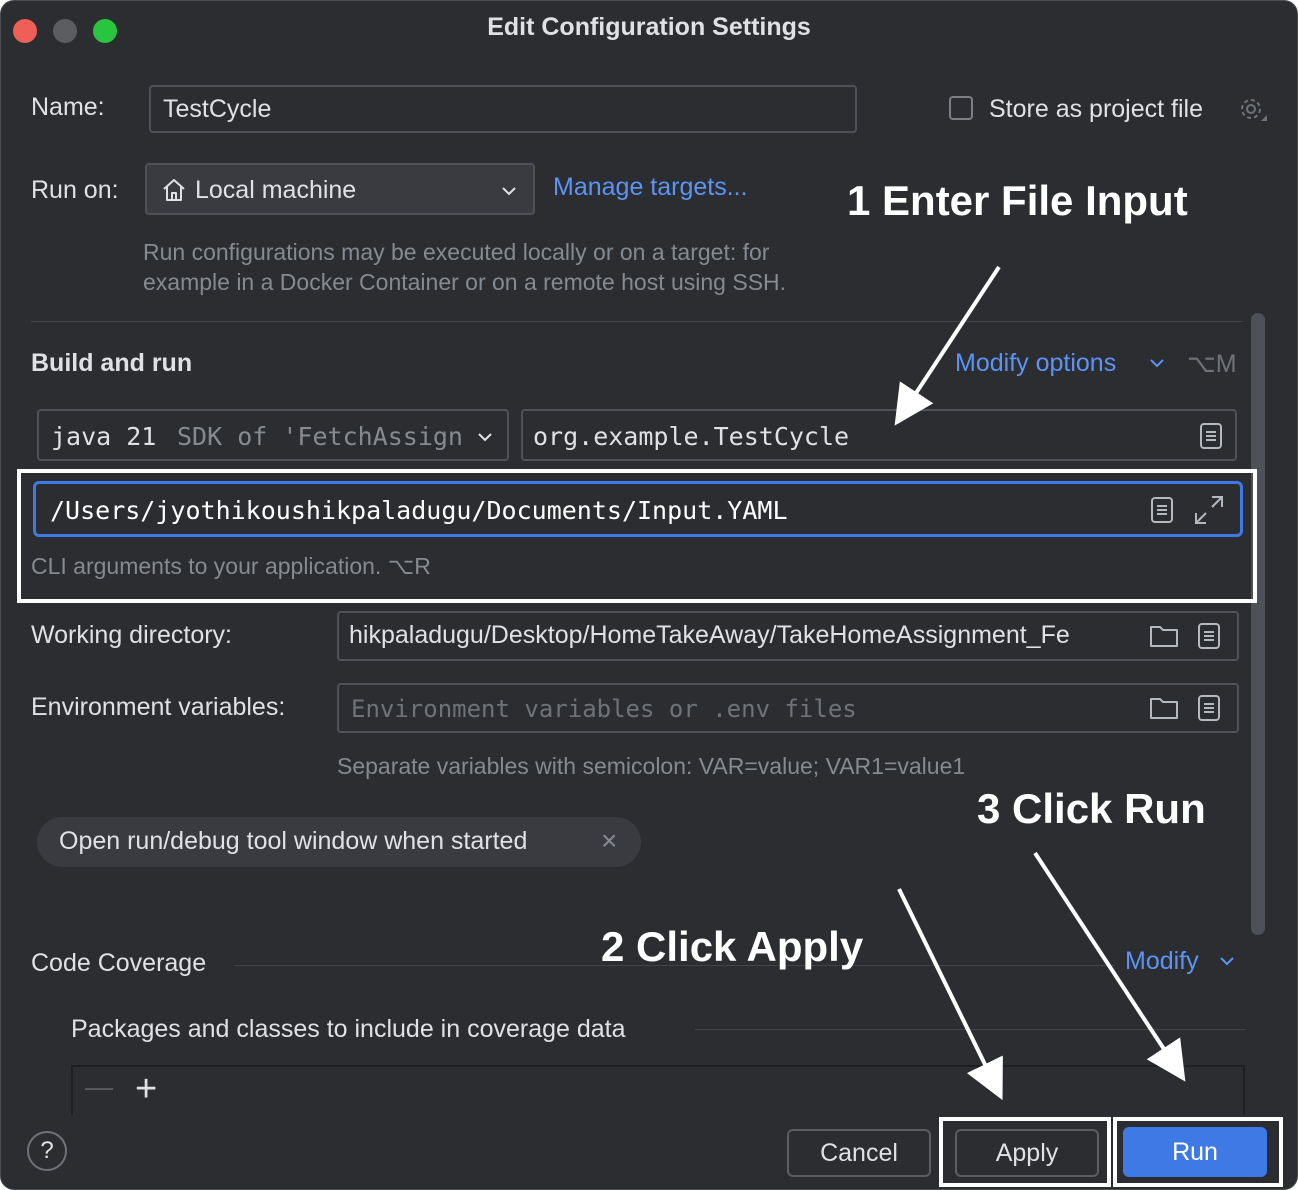 Image resolution: width=1298 pixels, height=1190 pixels. I want to click on arrow-to-apply, so click(950, 994).